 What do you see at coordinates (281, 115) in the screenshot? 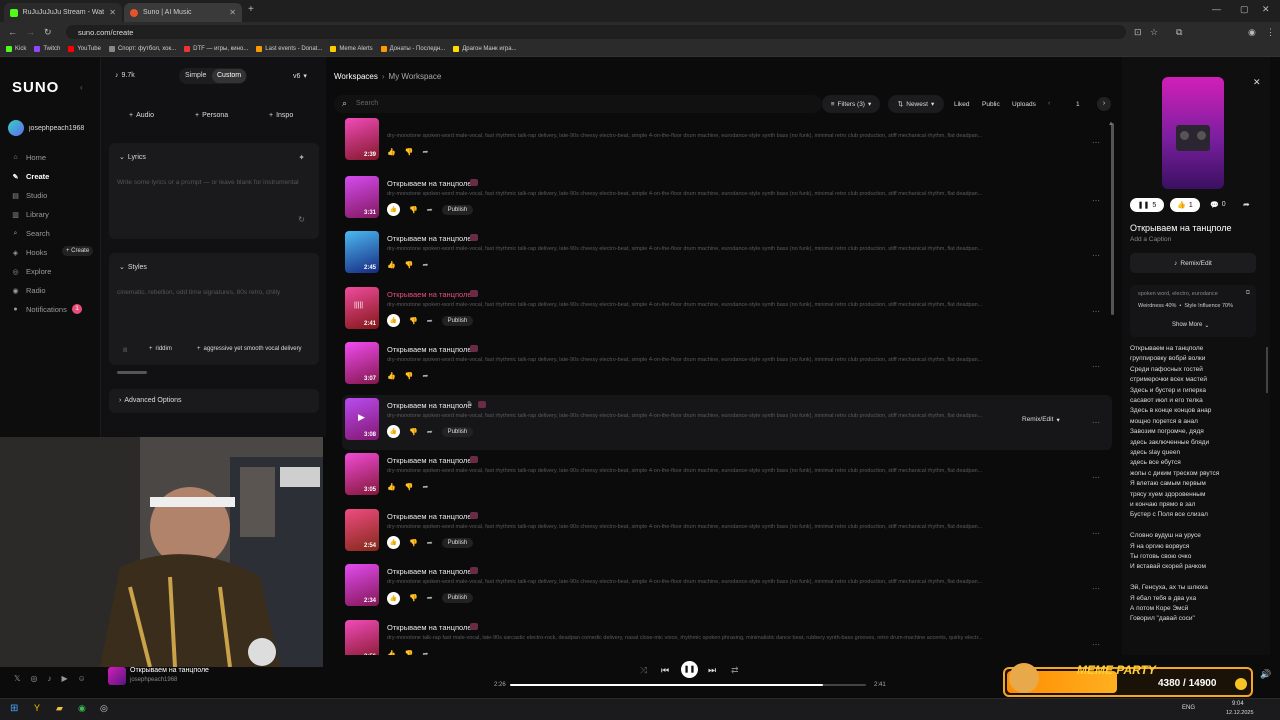
I see `add-inspo-button: + Inspo` at bounding box center [281, 115].